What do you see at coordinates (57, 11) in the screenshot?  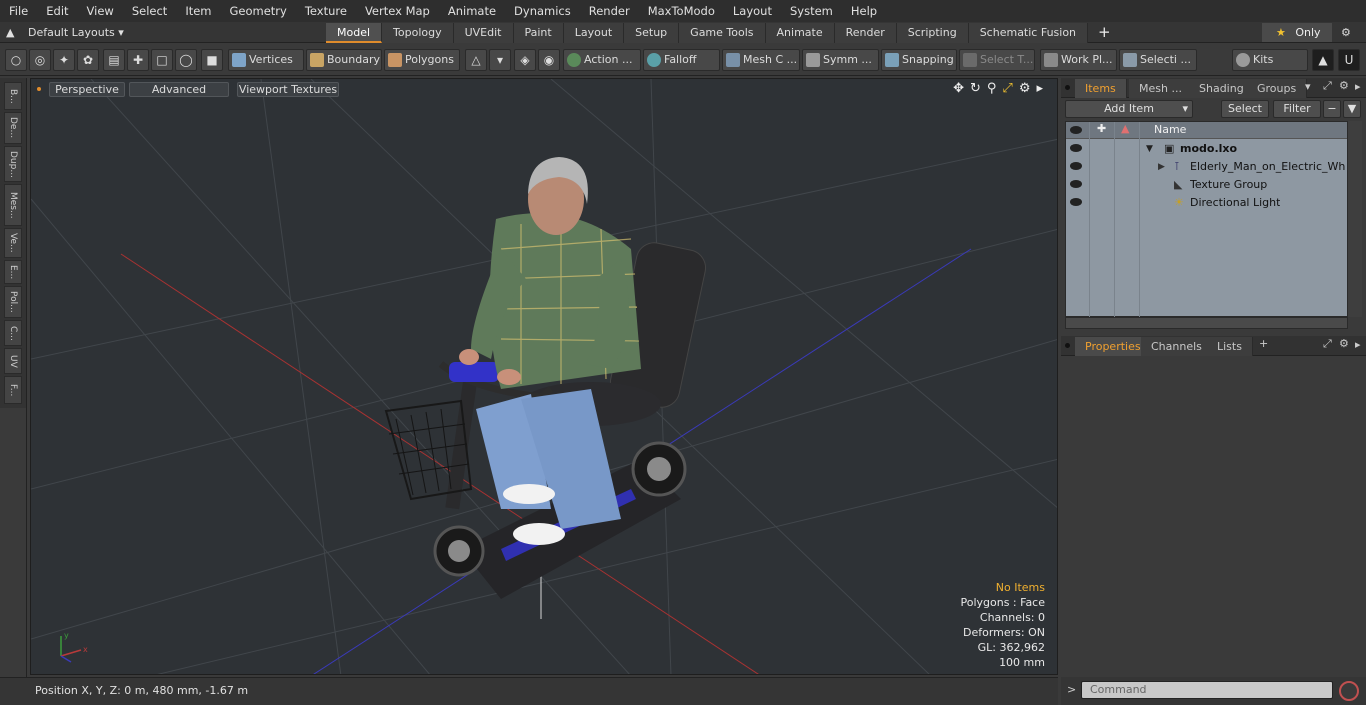 I see `menu-edit: Edit` at bounding box center [57, 11].